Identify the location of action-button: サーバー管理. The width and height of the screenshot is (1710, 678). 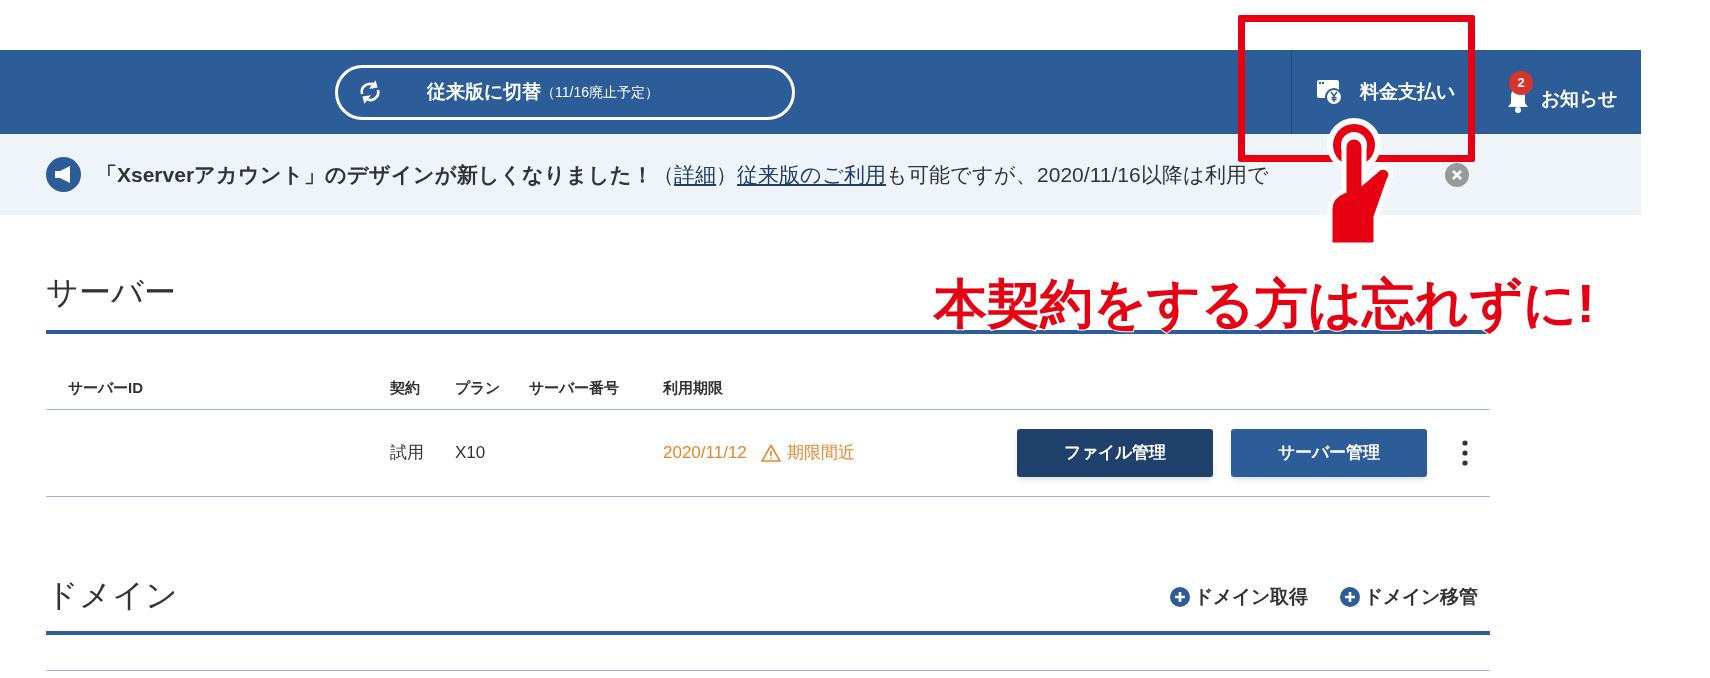
(1329, 453).